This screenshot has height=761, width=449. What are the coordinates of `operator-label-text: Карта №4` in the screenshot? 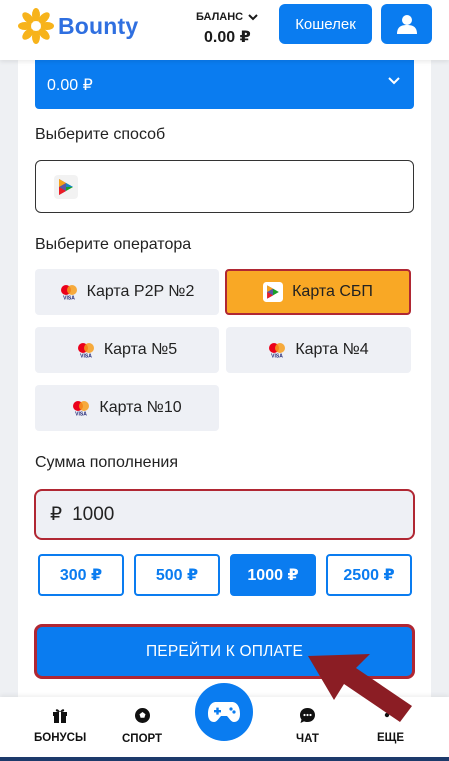 It's located at (332, 349).